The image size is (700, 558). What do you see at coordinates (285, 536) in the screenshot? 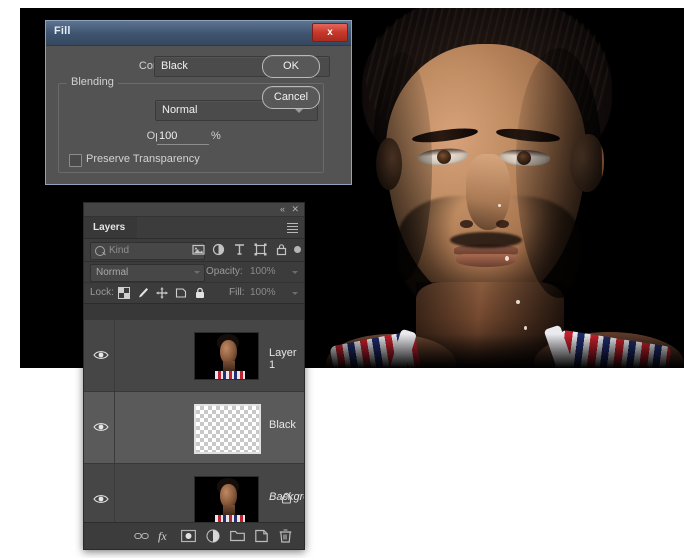
I see `delete-layer-icon` at bounding box center [285, 536].